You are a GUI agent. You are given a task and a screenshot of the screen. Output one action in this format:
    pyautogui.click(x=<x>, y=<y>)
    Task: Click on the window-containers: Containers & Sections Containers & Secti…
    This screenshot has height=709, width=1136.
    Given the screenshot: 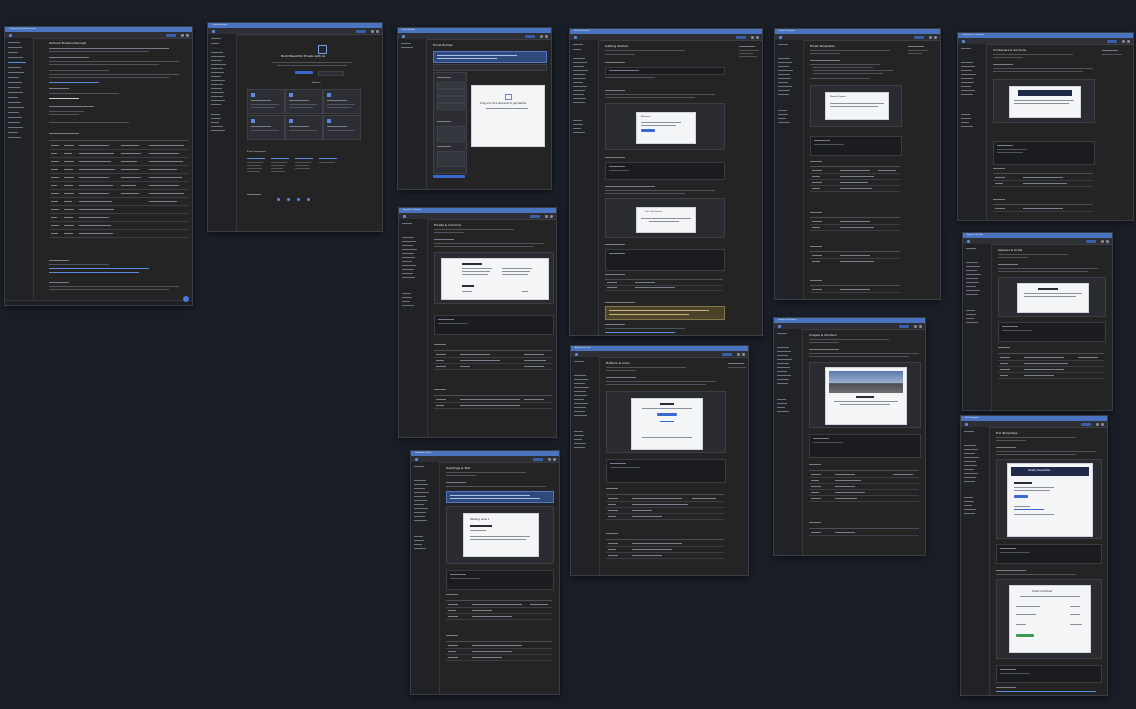 What is the action you would take?
    pyautogui.click(x=1045, y=126)
    